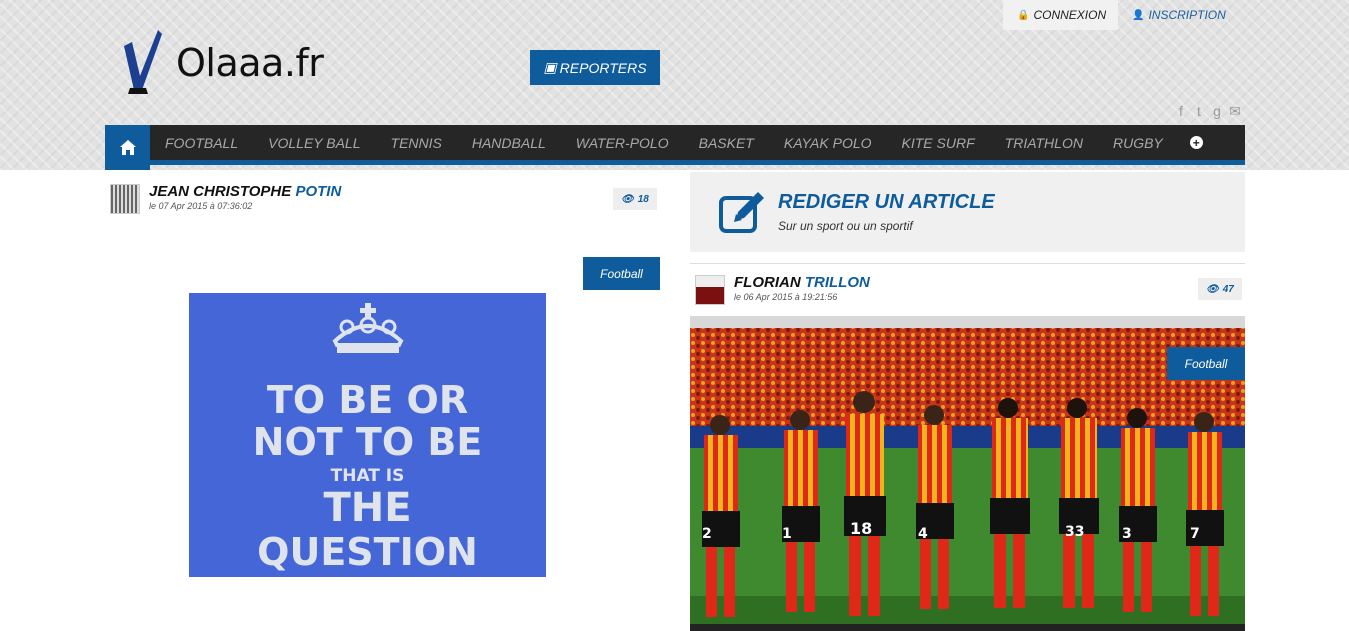  Describe the element at coordinates (1199, 111) in the screenshot. I see `twitter-icon: t` at that location.